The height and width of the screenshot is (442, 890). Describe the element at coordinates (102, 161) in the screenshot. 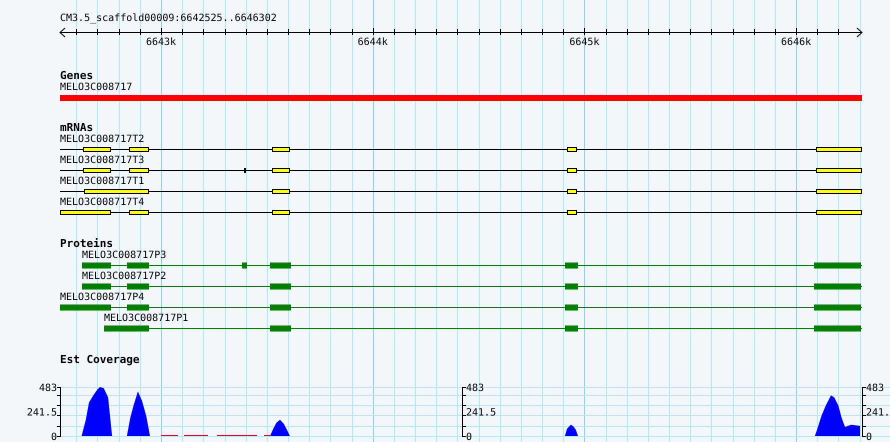

I see `feature-label: MELO3C008717T3` at that location.